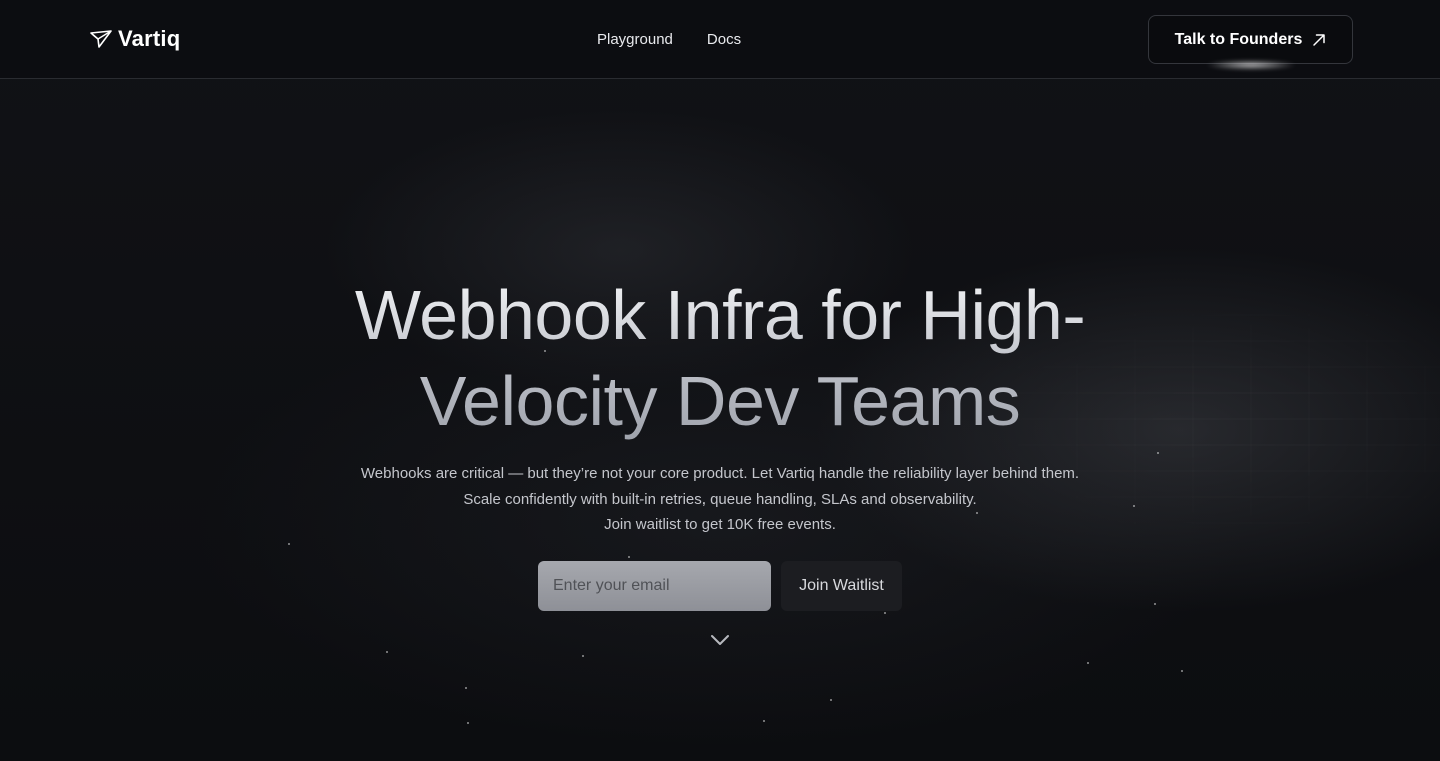 The image size is (1440, 761). Describe the element at coordinates (101, 39) in the screenshot. I see `paper-plane-icon` at that location.